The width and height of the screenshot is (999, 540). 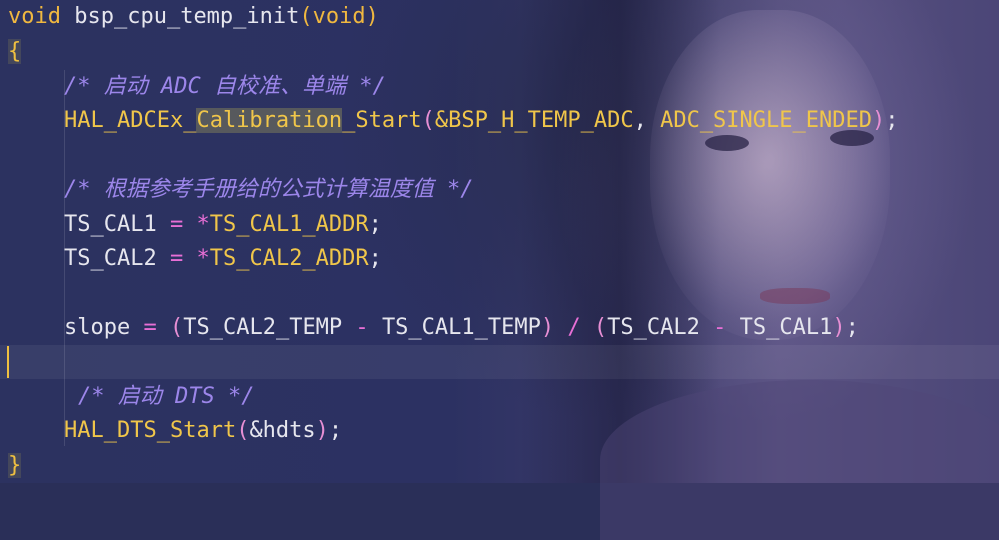 What do you see at coordinates (531, 190) in the screenshot?
I see `code-line-6: /* 根据参考手册给的公式计算温度值 */` at bounding box center [531, 190].